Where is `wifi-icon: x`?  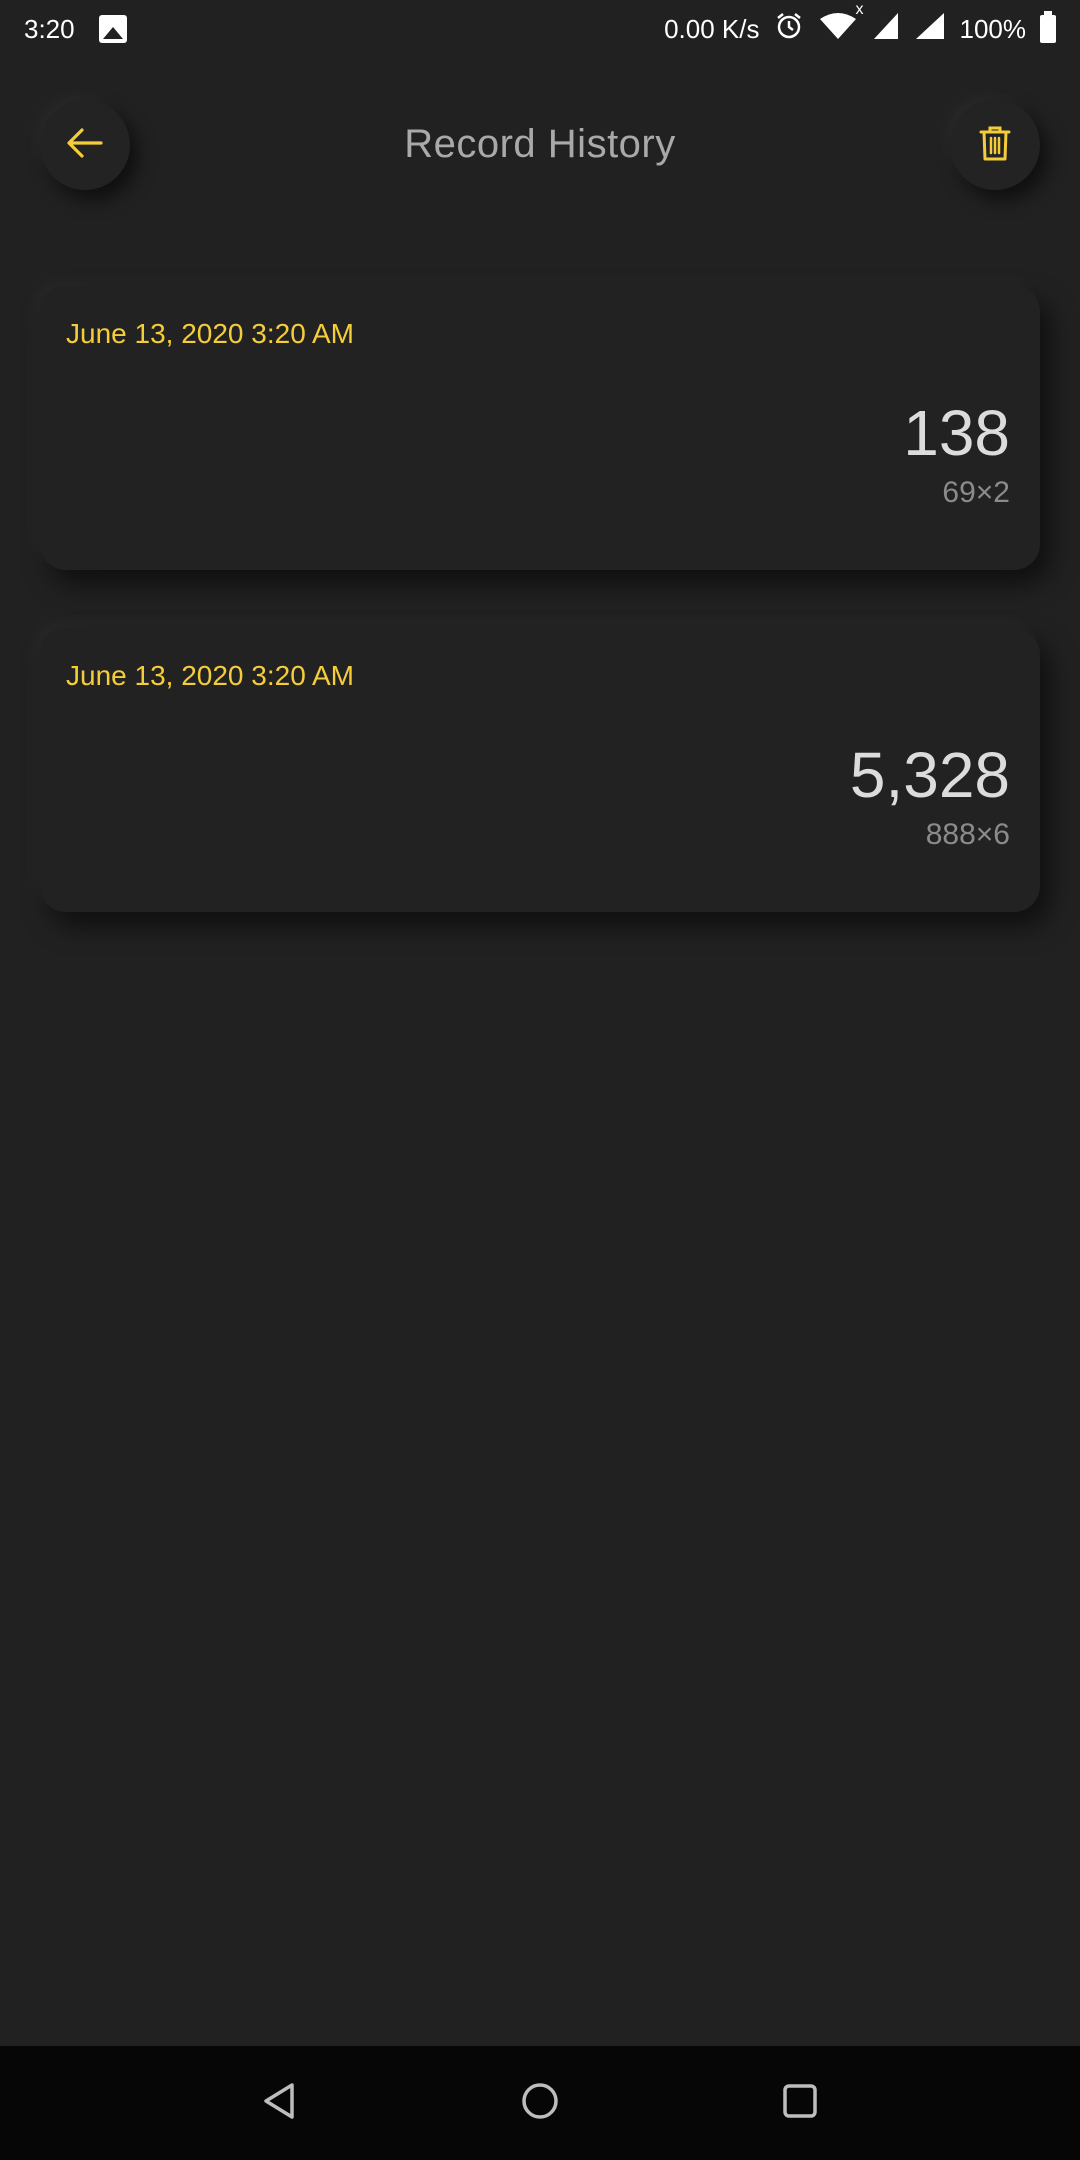
wifi-icon: x is located at coordinates (841, 24).